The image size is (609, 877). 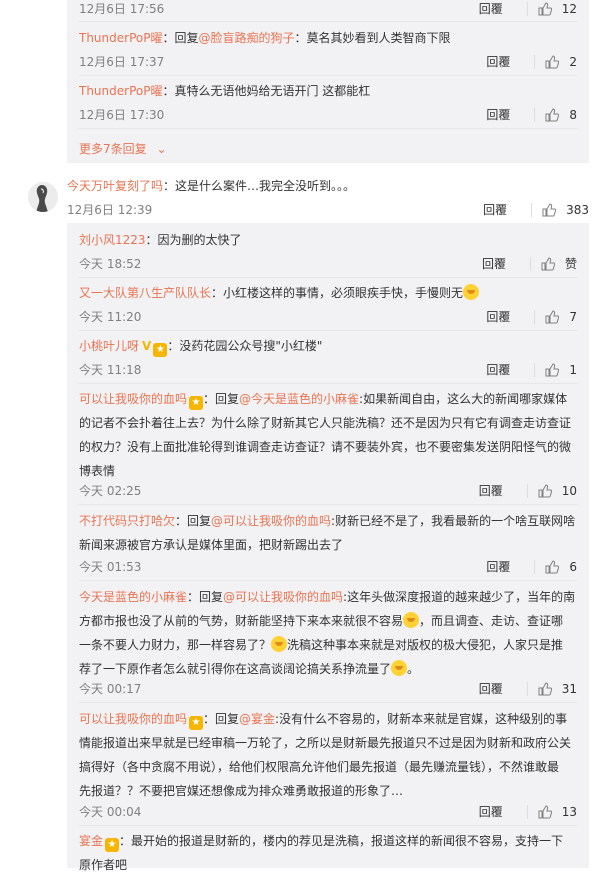 What do you see at coordinates (246, 38) in the screenshot?
I see `mention-link: @脸盲路痴的狗子` at bounding box center [246, 38].